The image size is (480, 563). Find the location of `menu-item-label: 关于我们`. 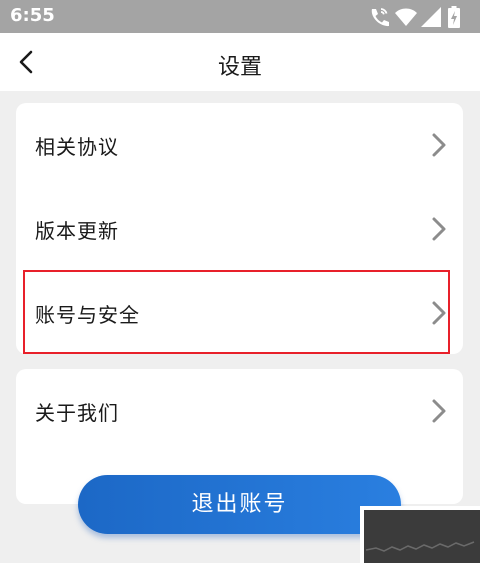

menu-item-label: 关于我们 is located at coordinates (77, 413).